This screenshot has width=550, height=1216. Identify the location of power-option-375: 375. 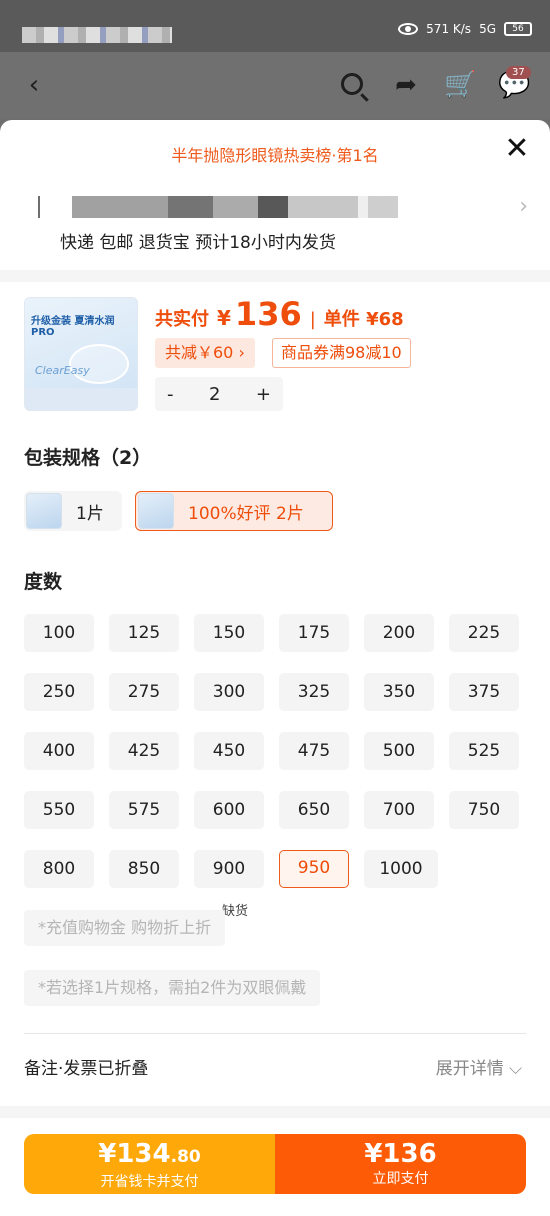
(484, 692).